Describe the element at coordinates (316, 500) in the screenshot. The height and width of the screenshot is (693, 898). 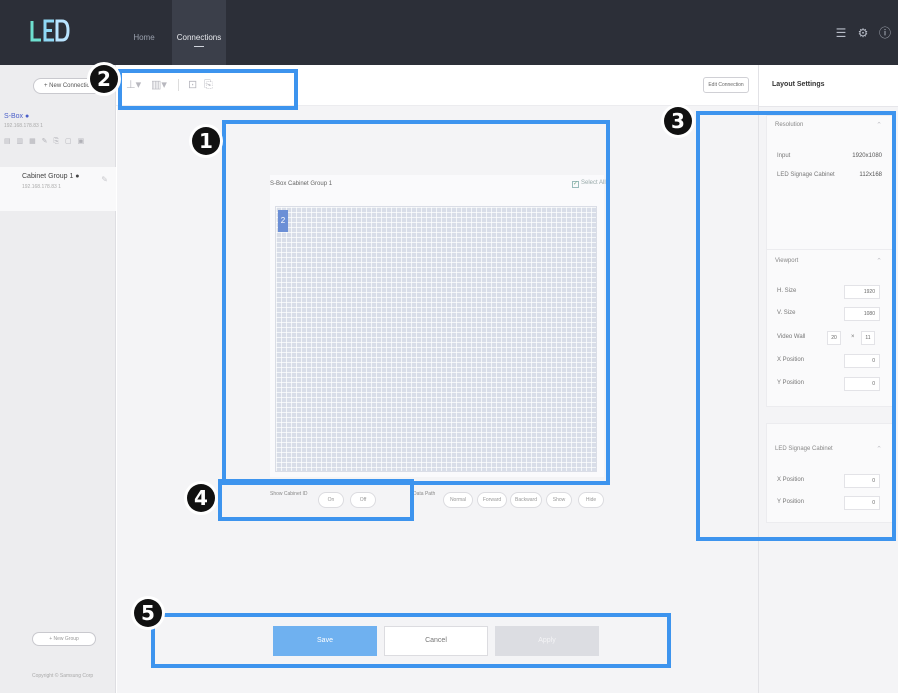
I see `callout-box-cabinet-id` at that location.